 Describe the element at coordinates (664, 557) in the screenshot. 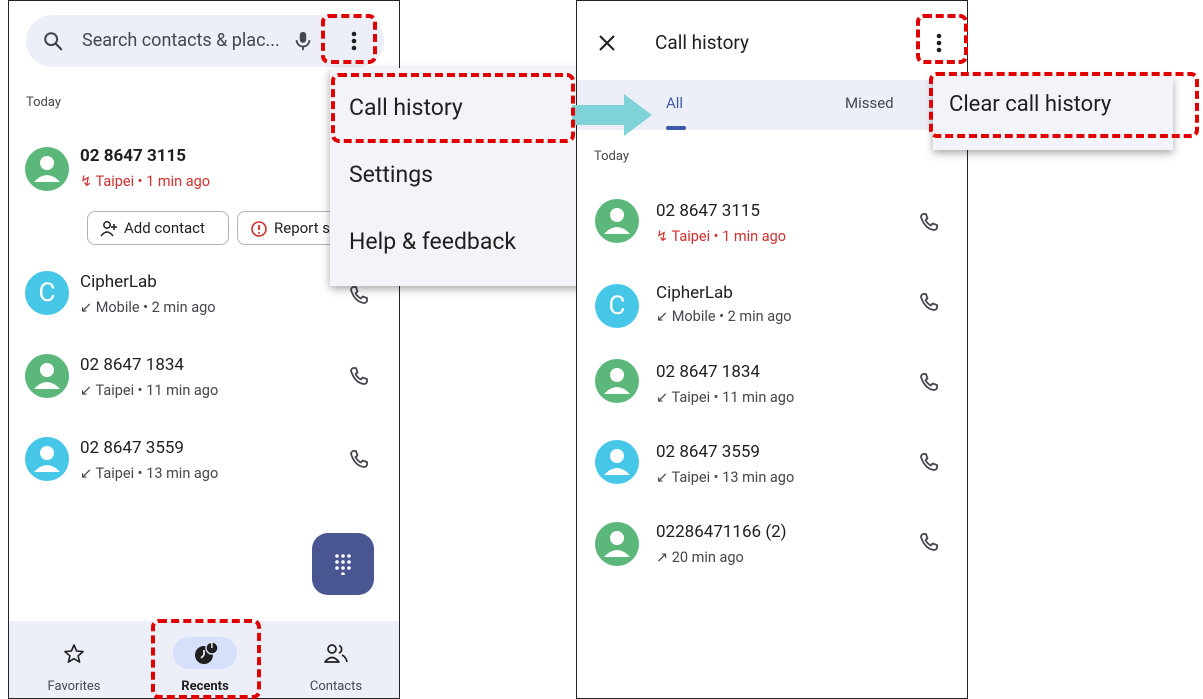

I see `outgoing-call-icon: ↗` at that location.